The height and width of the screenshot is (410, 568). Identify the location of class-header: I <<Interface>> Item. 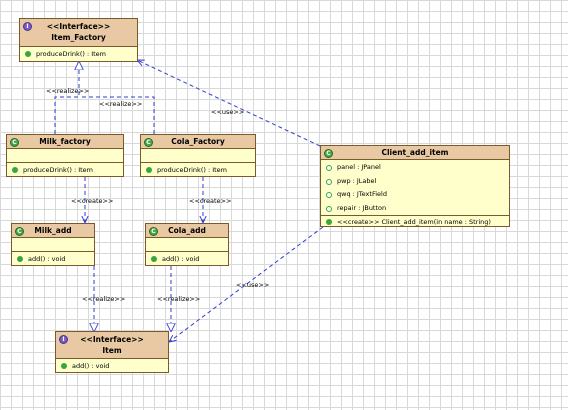
(112, 345).